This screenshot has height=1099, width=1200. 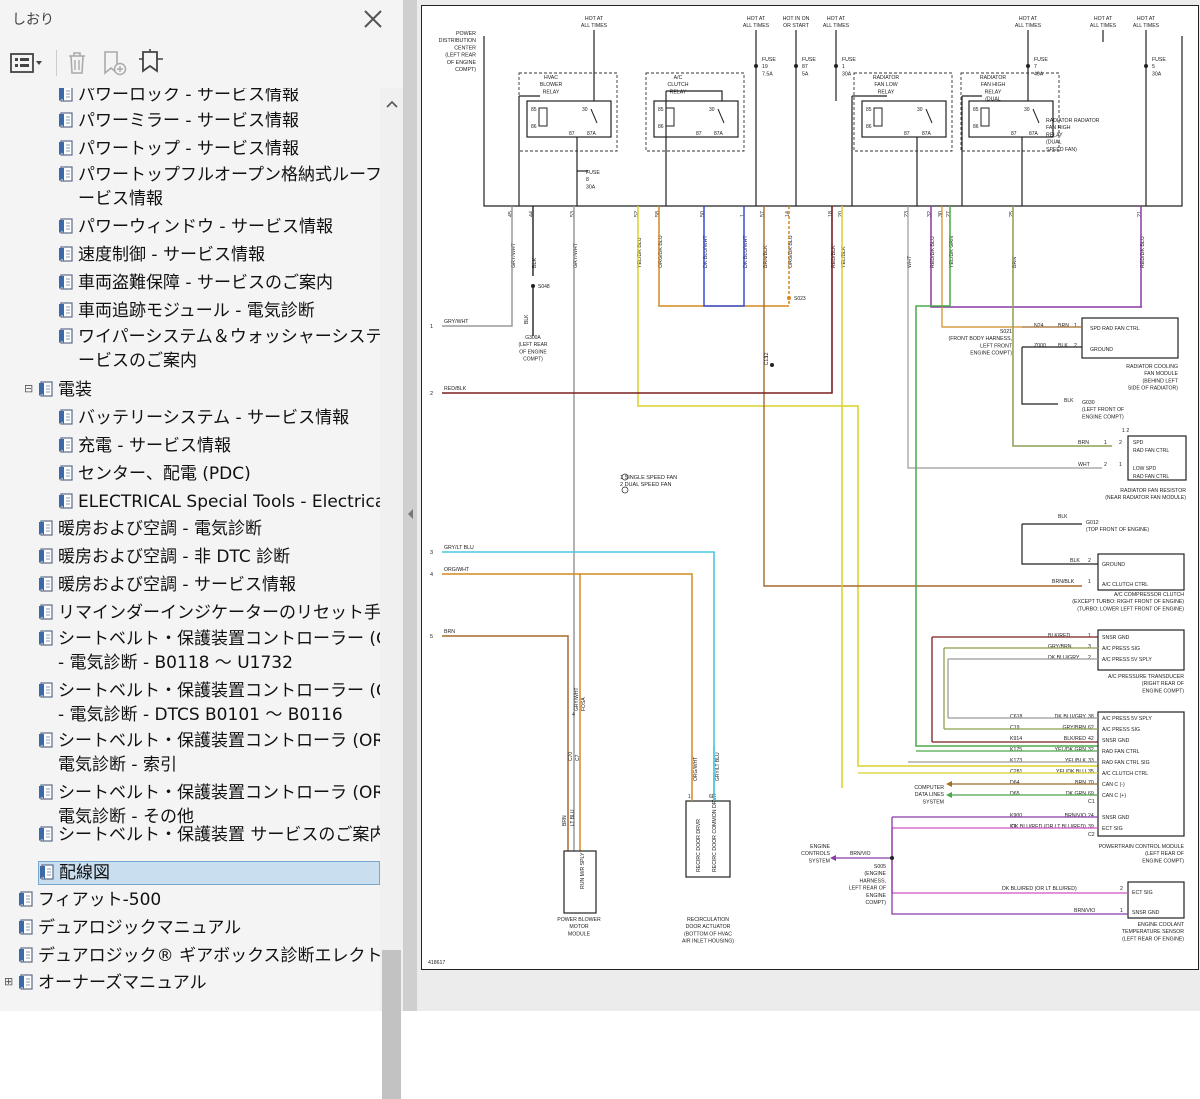 I want to click on relay-label: FAN LOW, so click(x=885, y=85).